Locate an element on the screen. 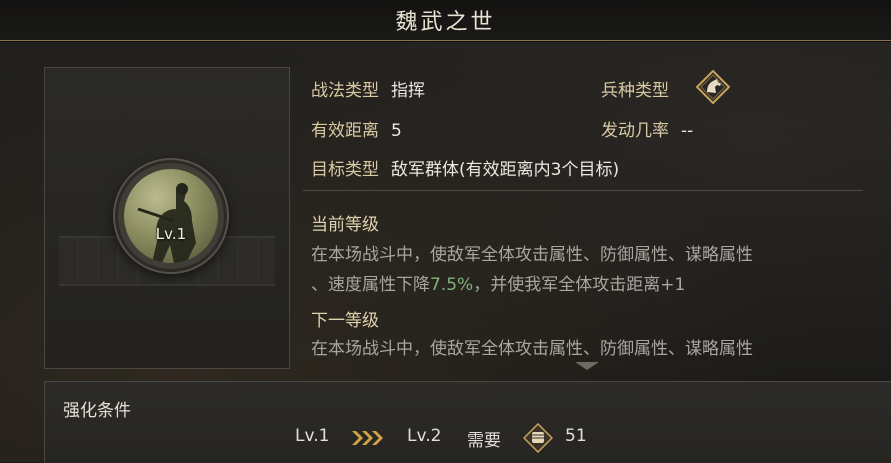  fist-token-icon is located at coordinates (538, 438).